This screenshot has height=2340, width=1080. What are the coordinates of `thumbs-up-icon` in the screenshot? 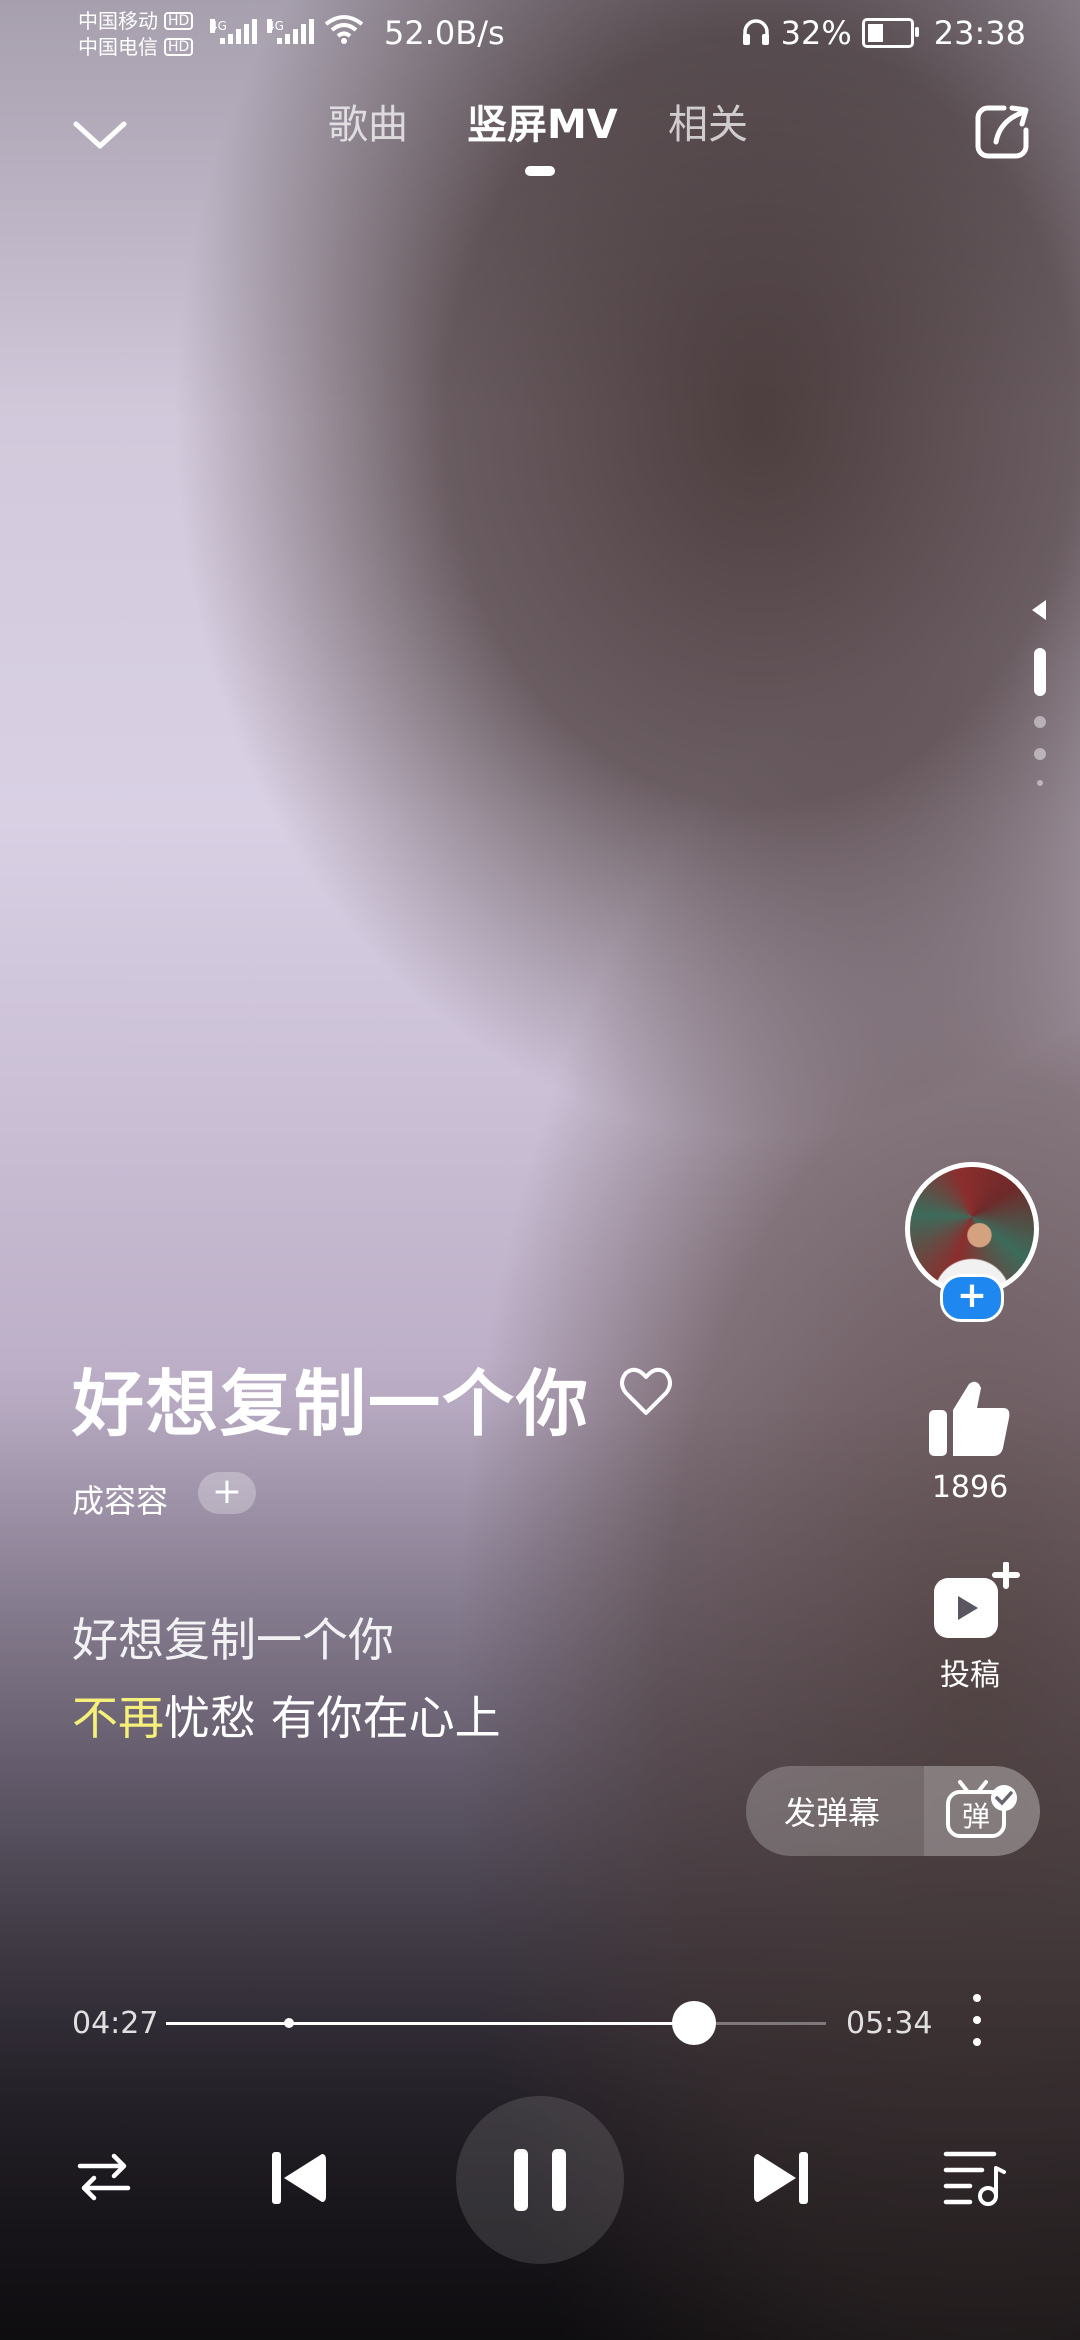 It's located at (970, 1420).